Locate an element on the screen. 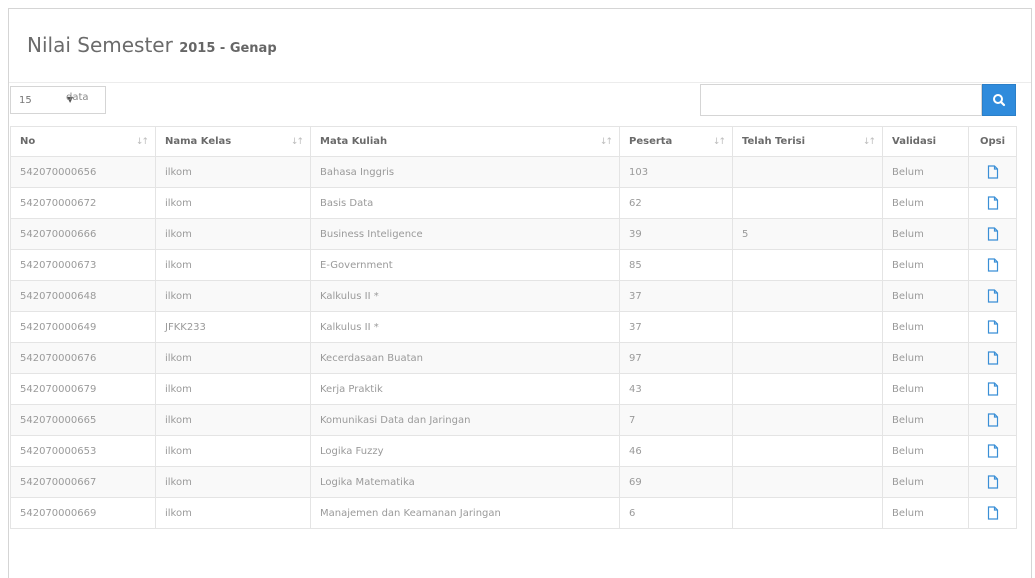 Image resolution: width=1035 pixels, height=578 pixels. cell-peserta: 6 is located at coordinates (676, 513).